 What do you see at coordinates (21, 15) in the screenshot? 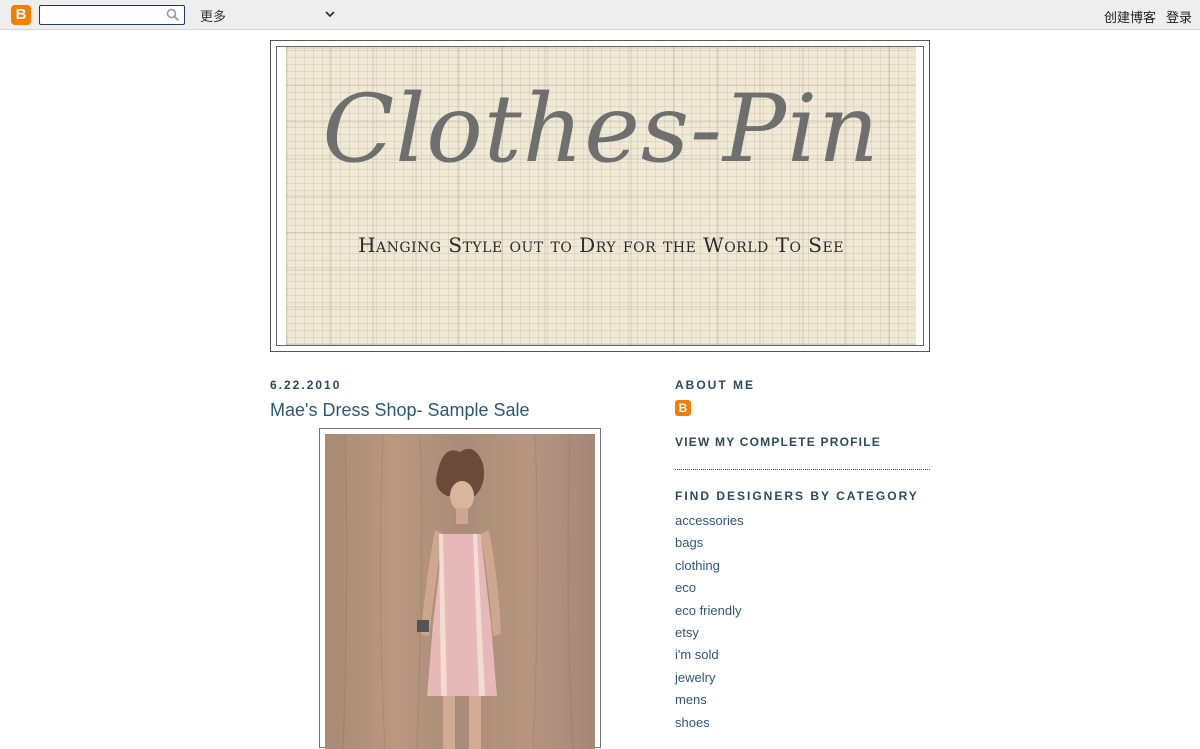
I see `blogger-logo-icon: B` at bounding box center [21, 15].